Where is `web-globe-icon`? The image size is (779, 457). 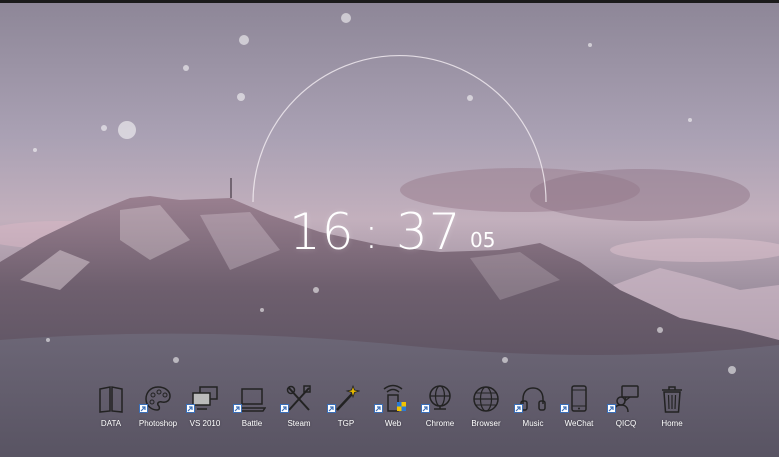
web-globe-icon is located at coordinates (486, 400).